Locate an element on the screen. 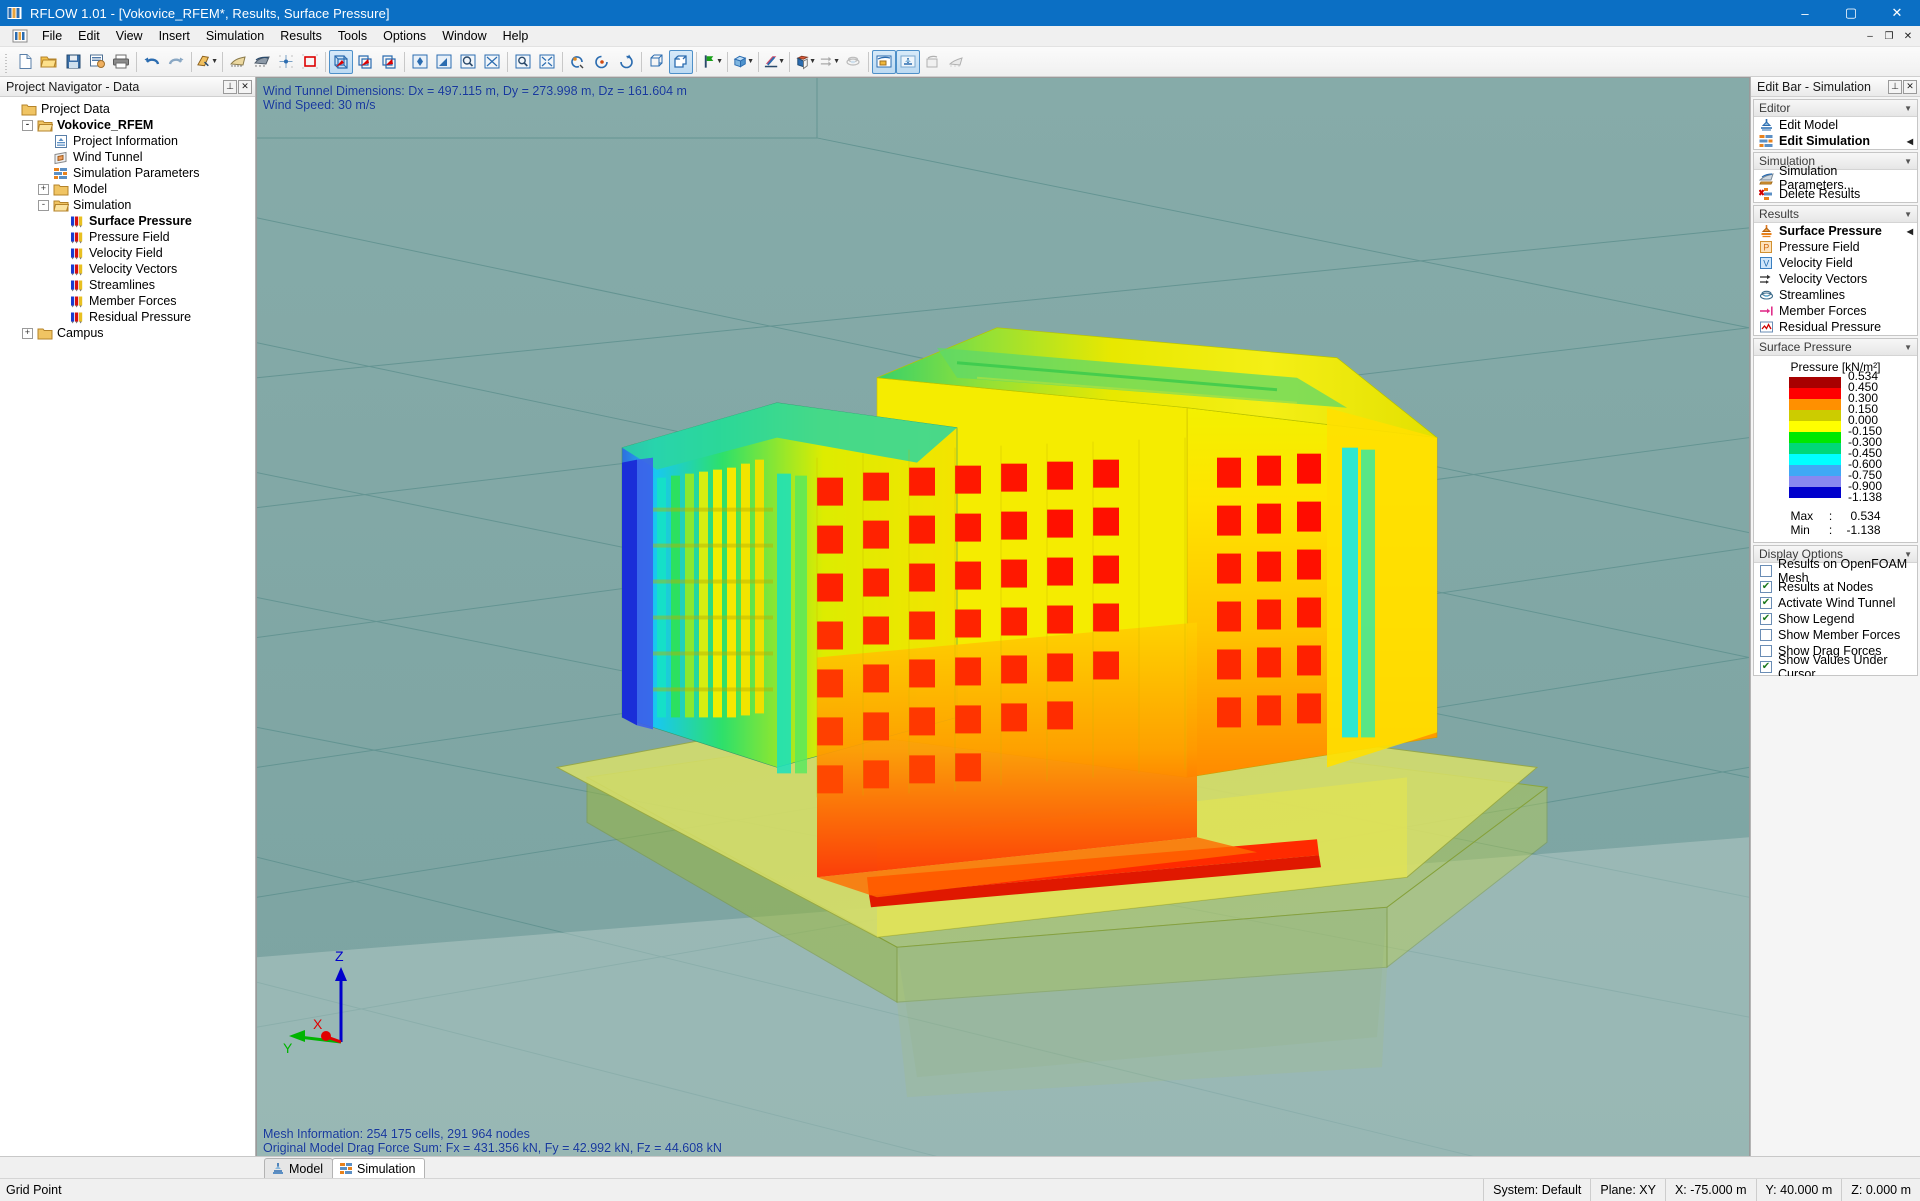 The image size is (1920, 1201). display-option-results-on-openfoam-mesh: Results on OpenFOAM Mesh is located at coordinates (1835, 571).